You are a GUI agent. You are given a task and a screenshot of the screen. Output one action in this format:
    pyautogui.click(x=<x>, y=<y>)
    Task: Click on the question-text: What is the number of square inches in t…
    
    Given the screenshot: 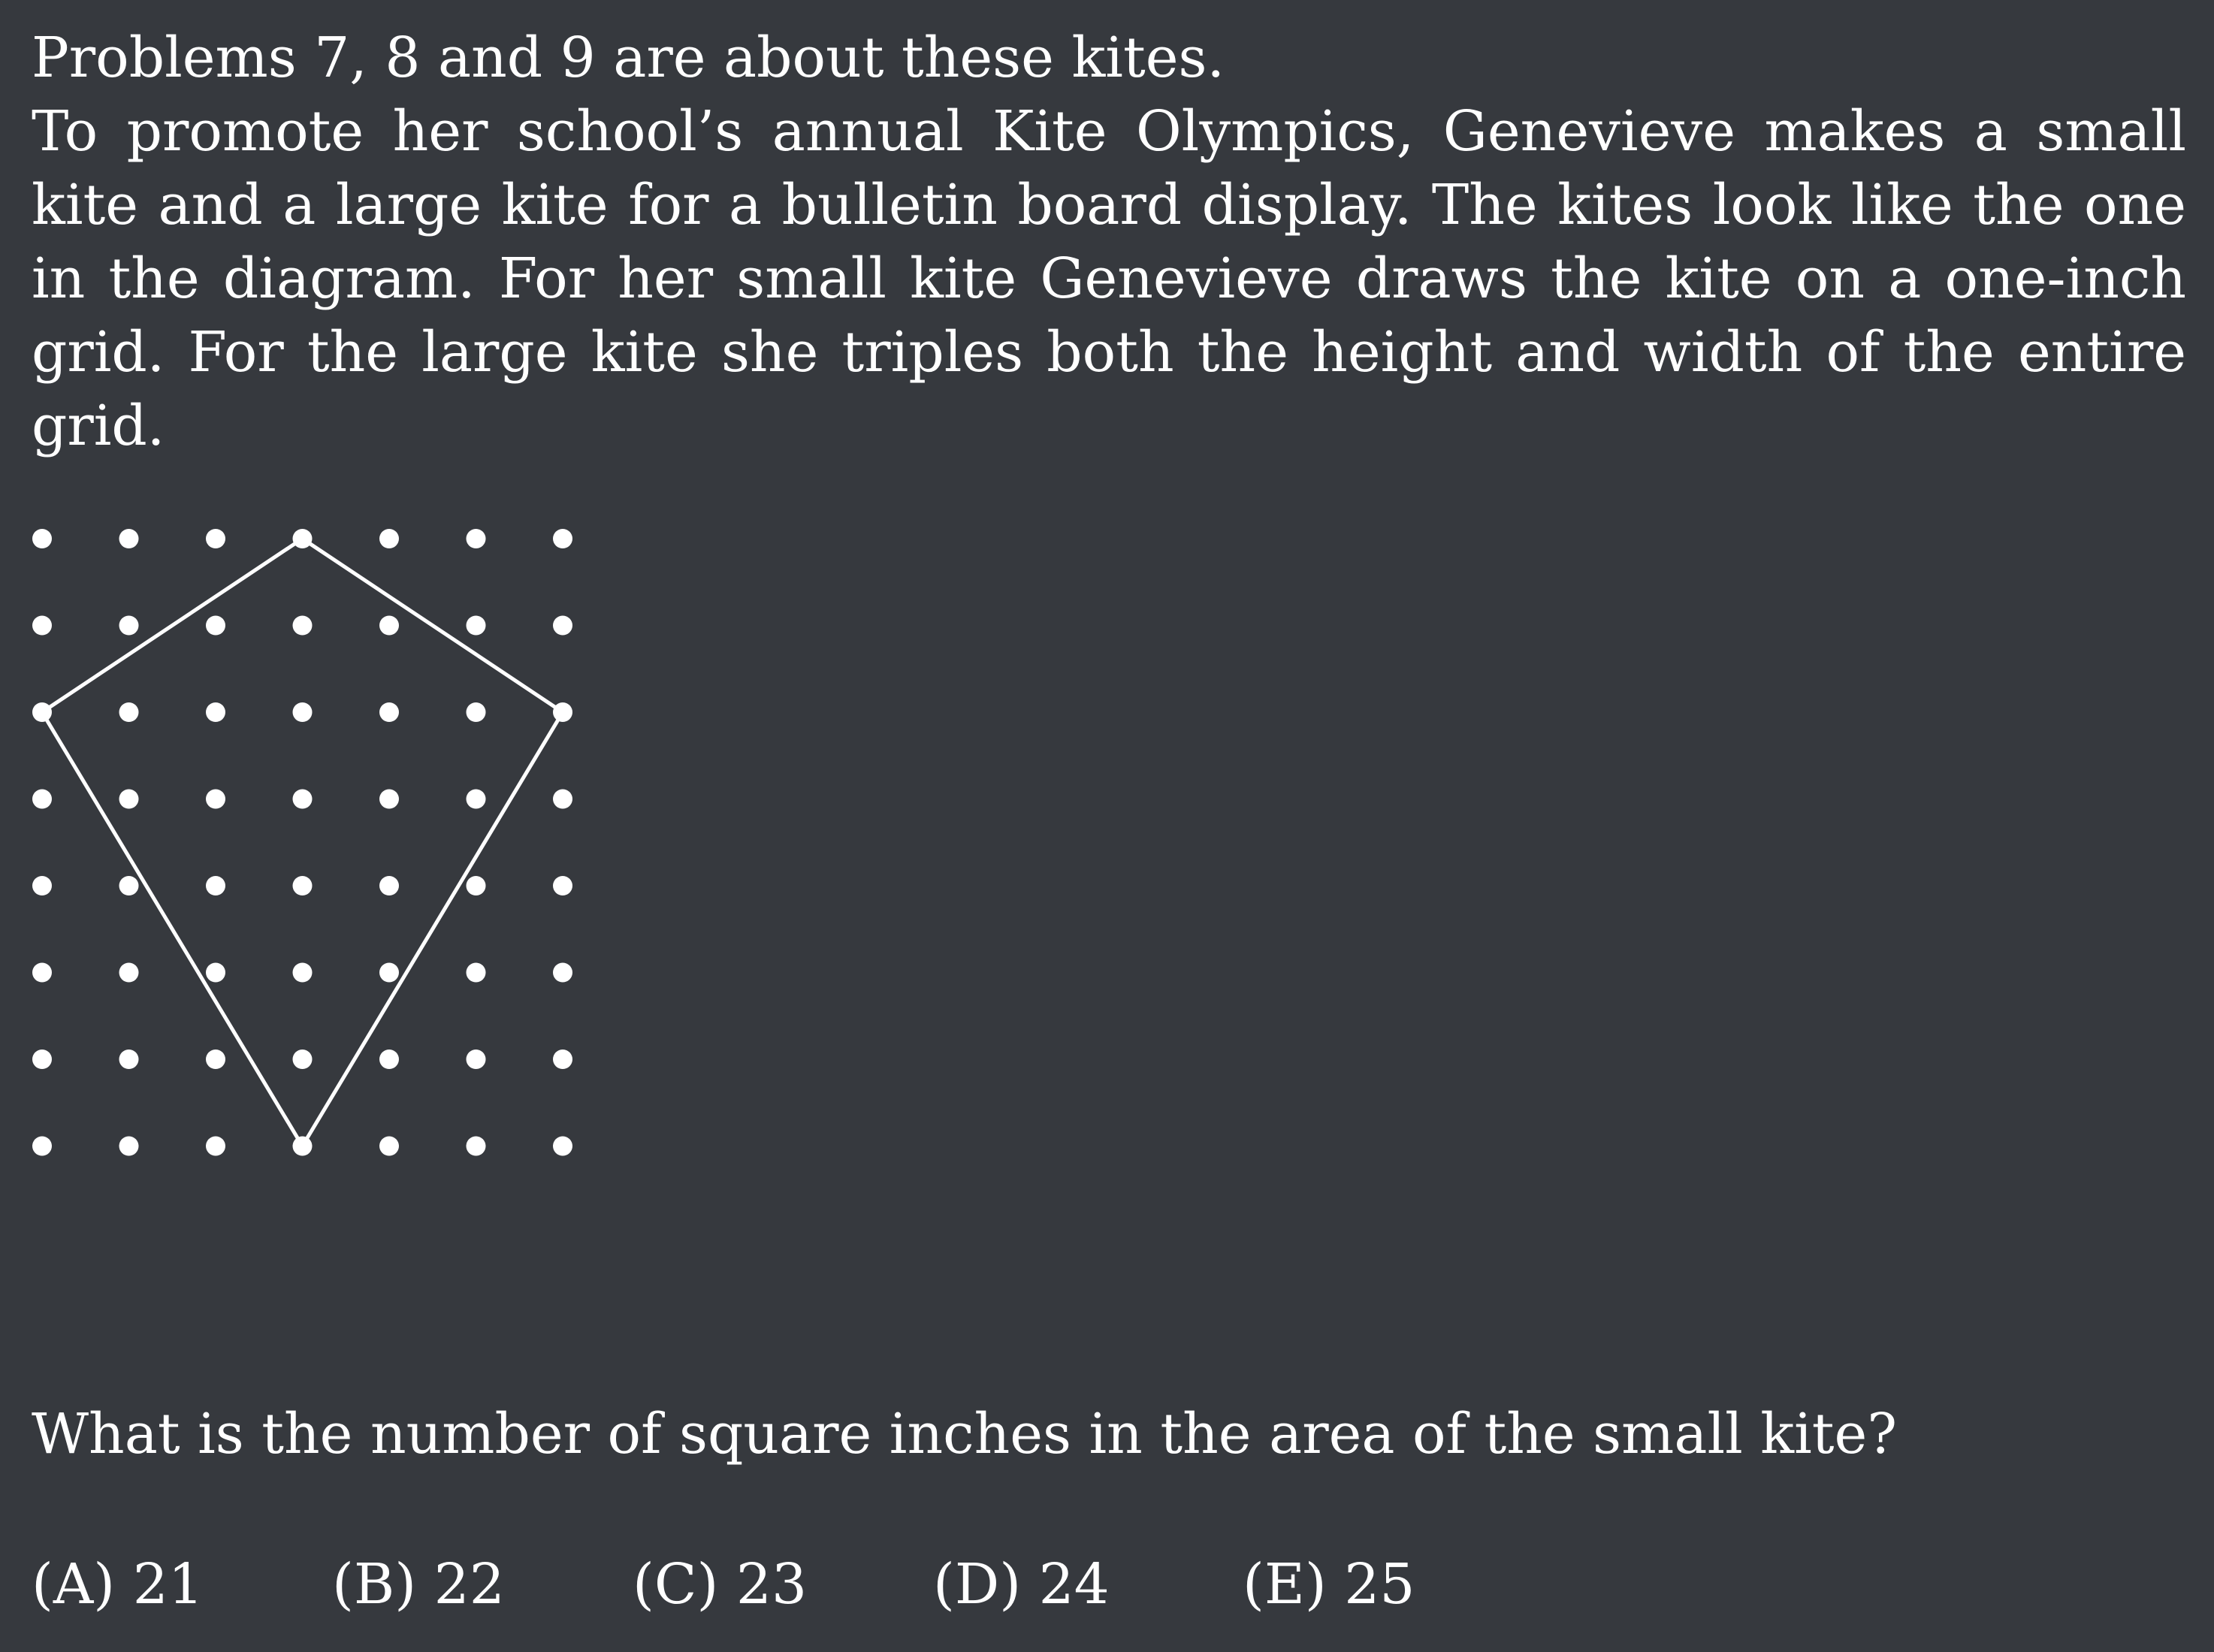 What is the action you would take?
    pyautogui.click(x=965, y=1434)
    